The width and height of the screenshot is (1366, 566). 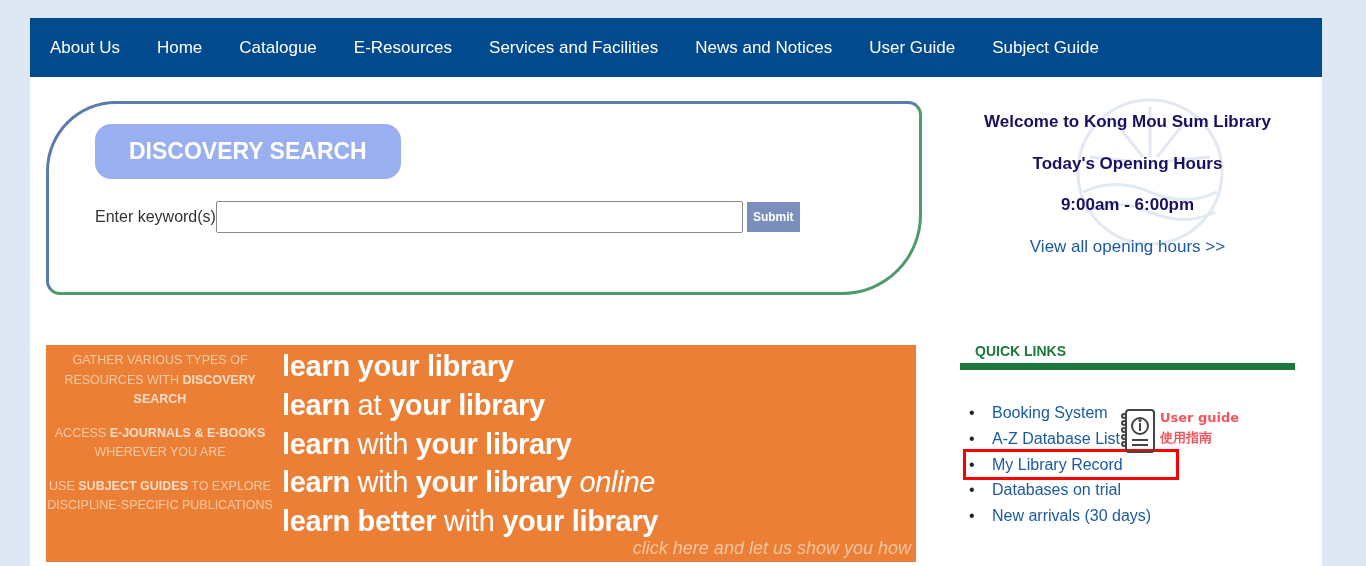 What do you see at coordinates (1057, 464) in the screenshot?
I see `quick-link: My Library Record` at bounding box center [1057, 464].